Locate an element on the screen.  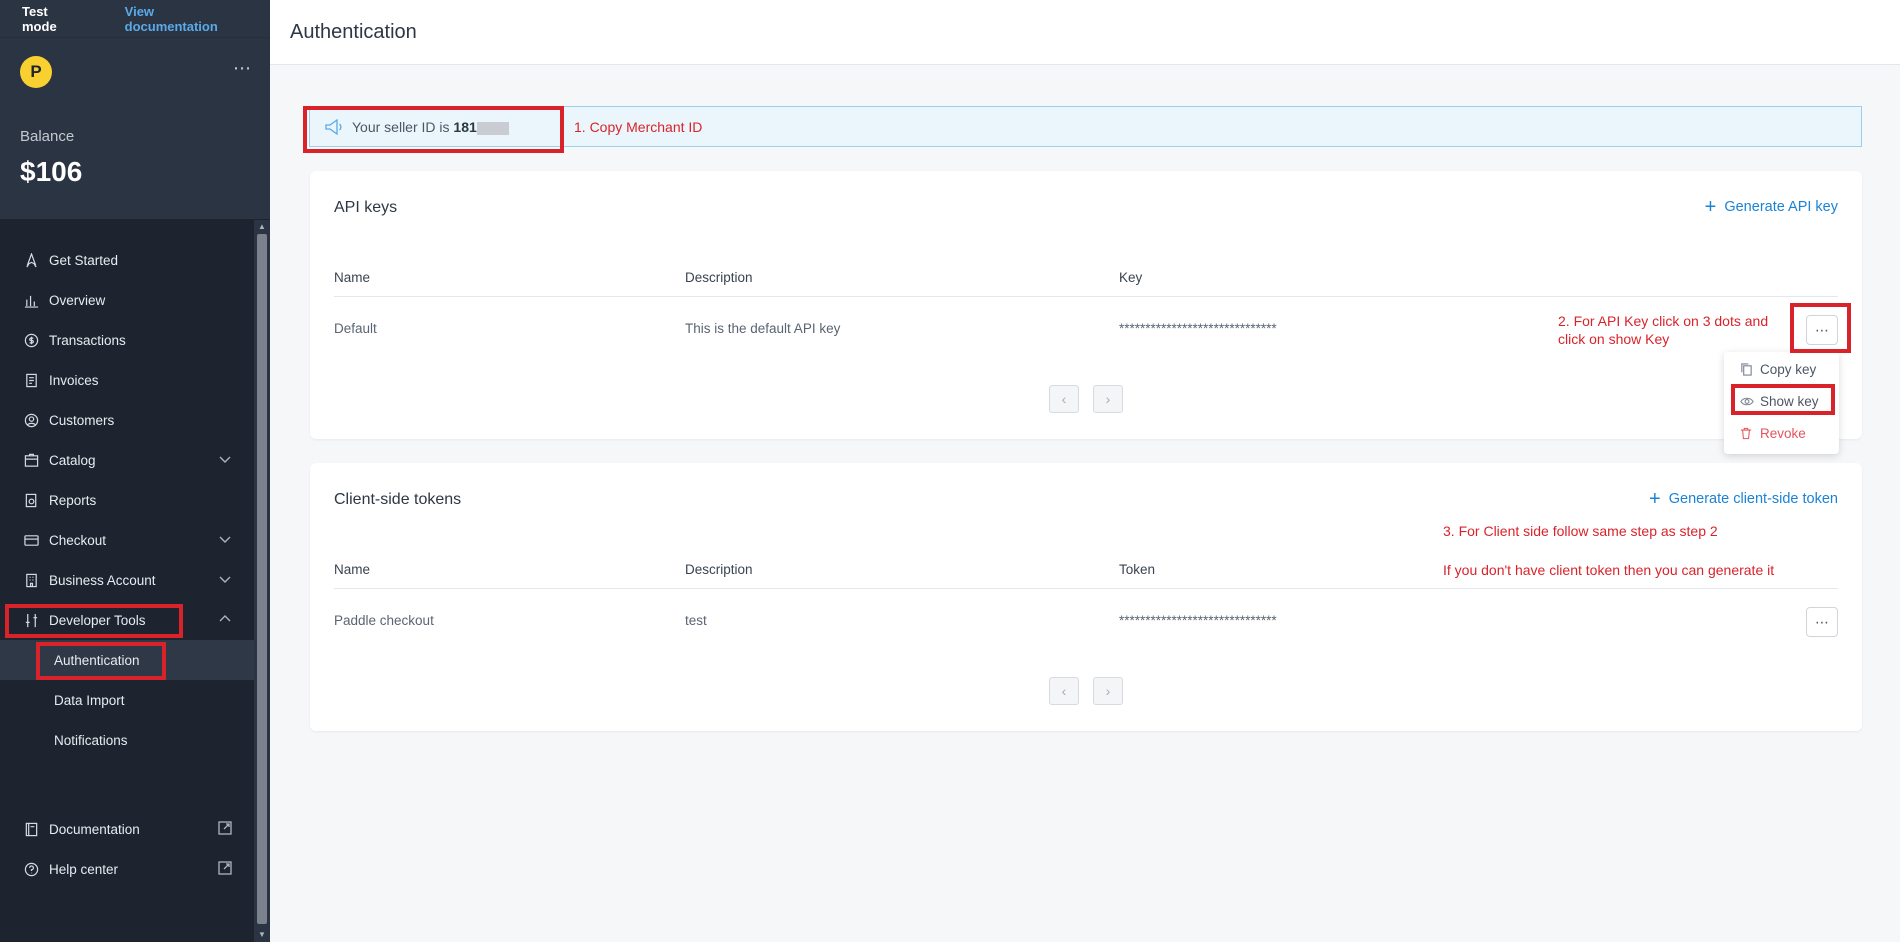
catalog-icon is located at coordinates (31, 460).